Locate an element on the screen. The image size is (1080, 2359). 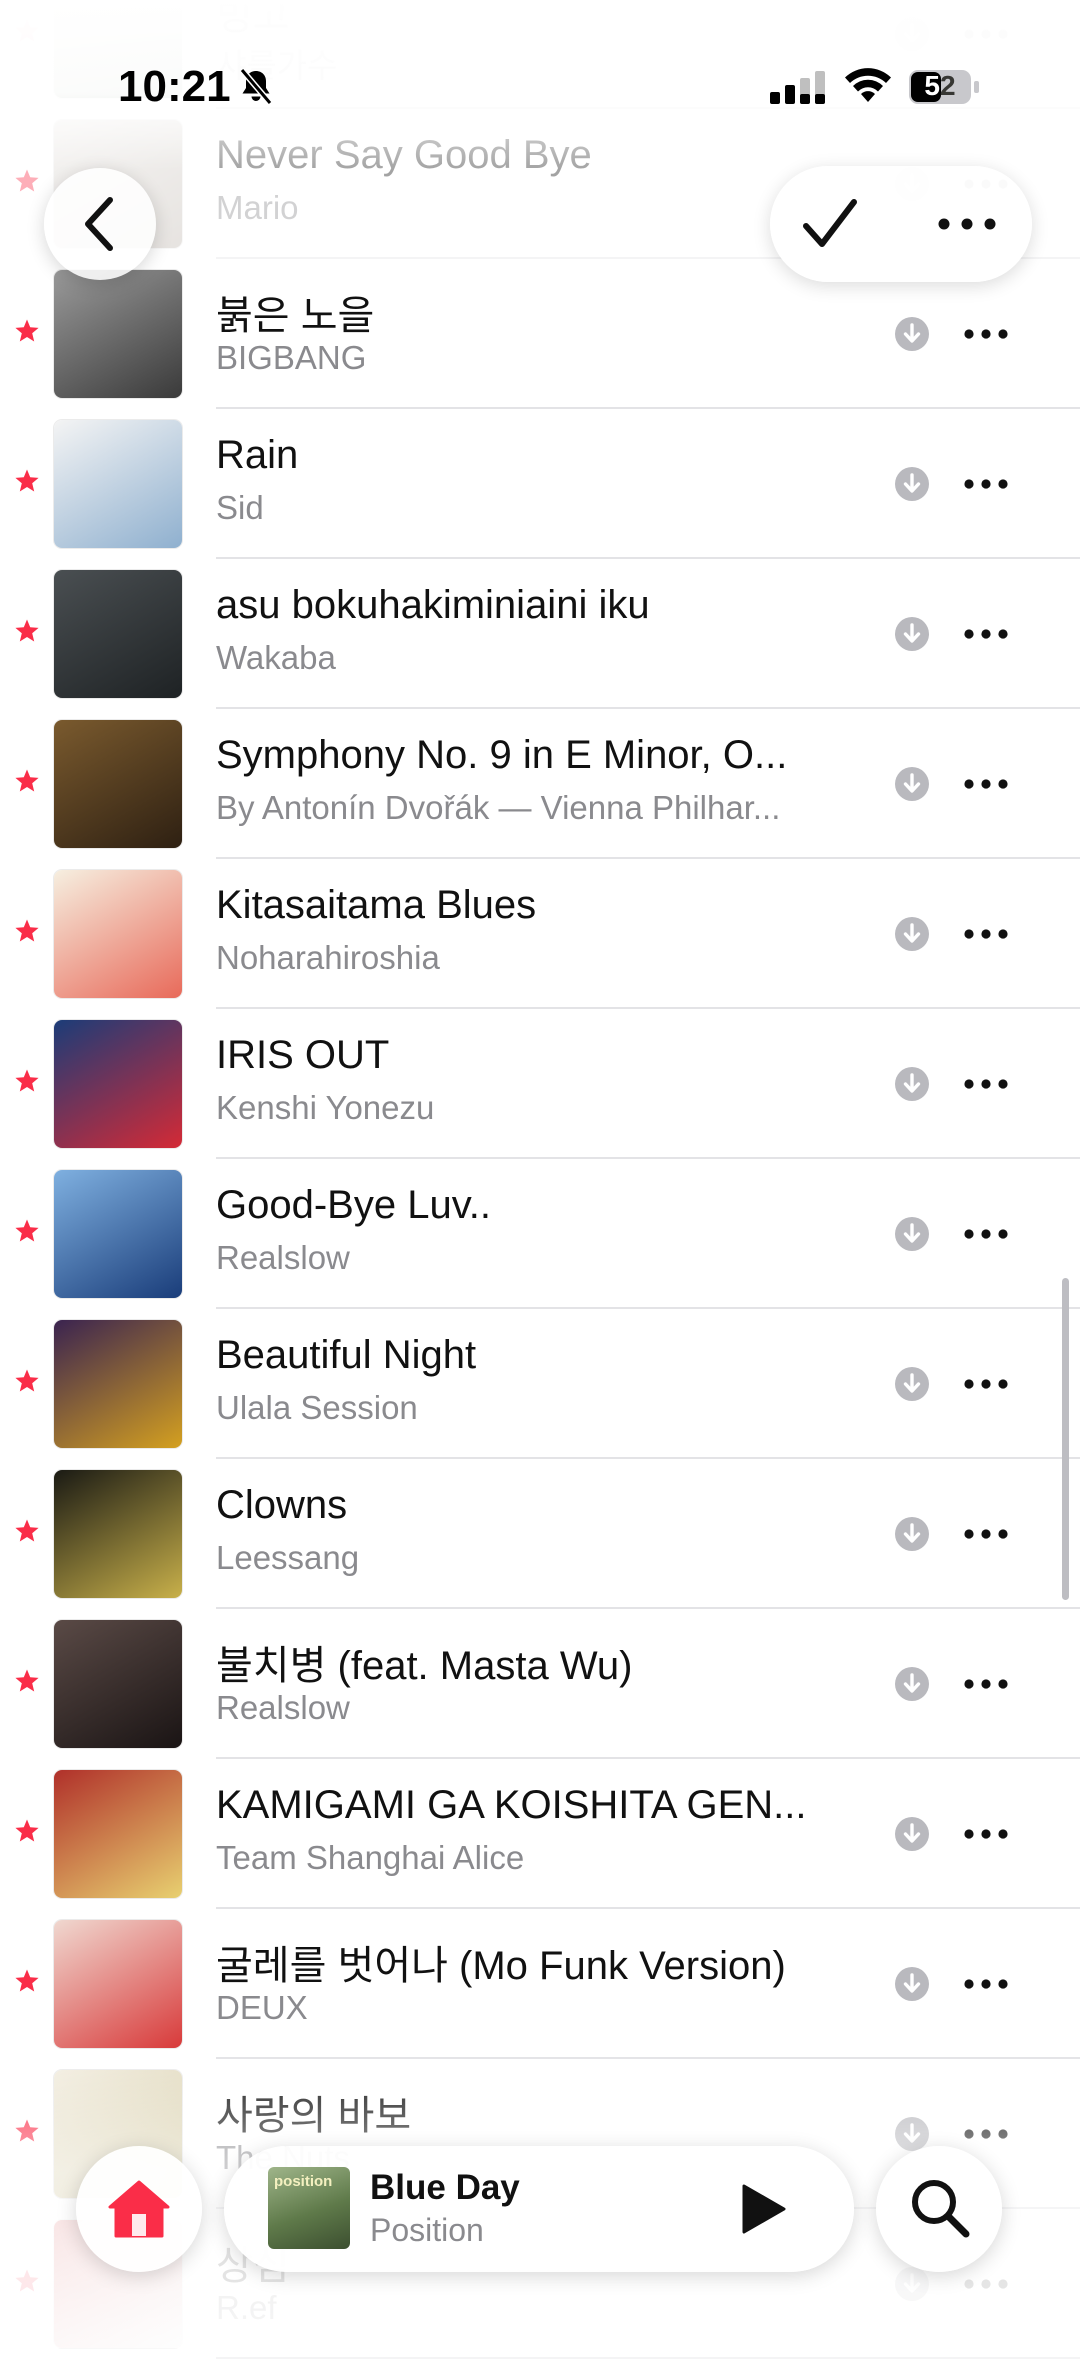
song-title: 굴레를 벗어나 (Mo Funk Version) is located at coordinates (501, 1966).